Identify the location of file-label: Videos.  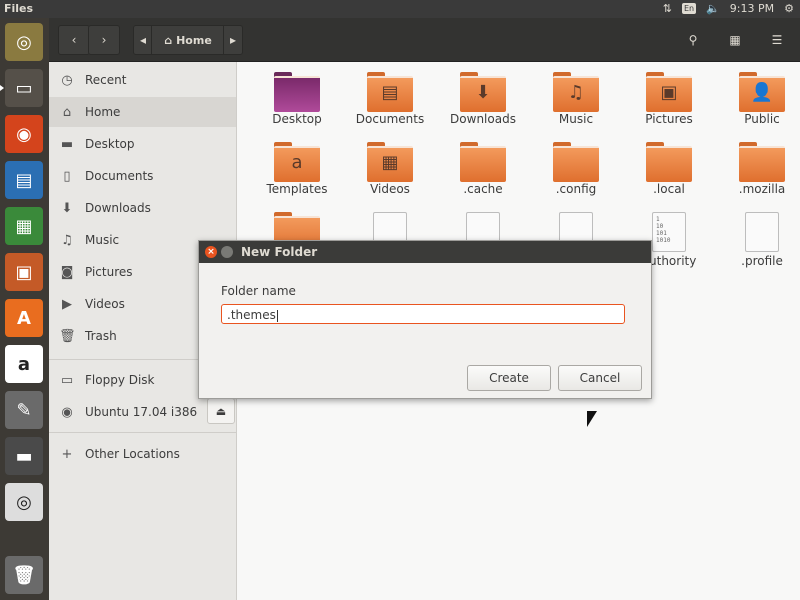
(390, 189).